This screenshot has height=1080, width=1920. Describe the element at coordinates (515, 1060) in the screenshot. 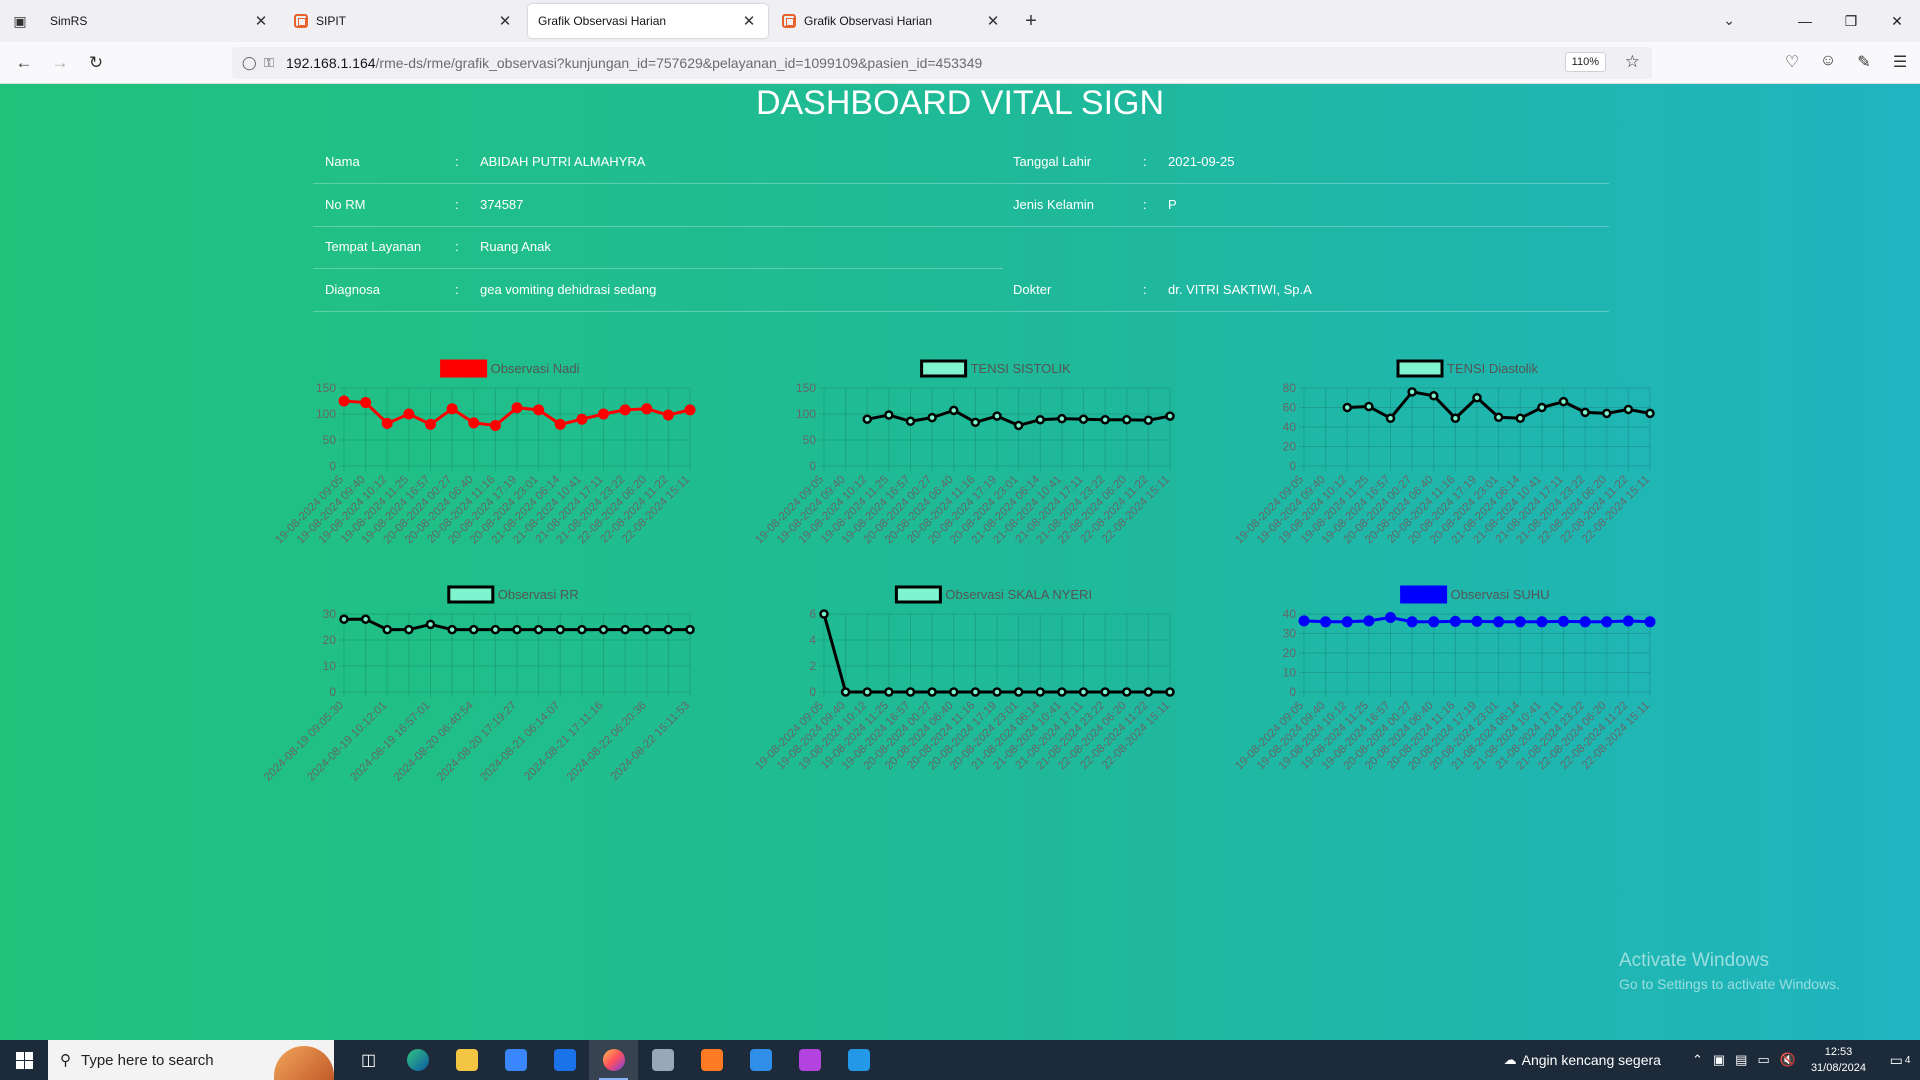

I see `store-icon` at that location.